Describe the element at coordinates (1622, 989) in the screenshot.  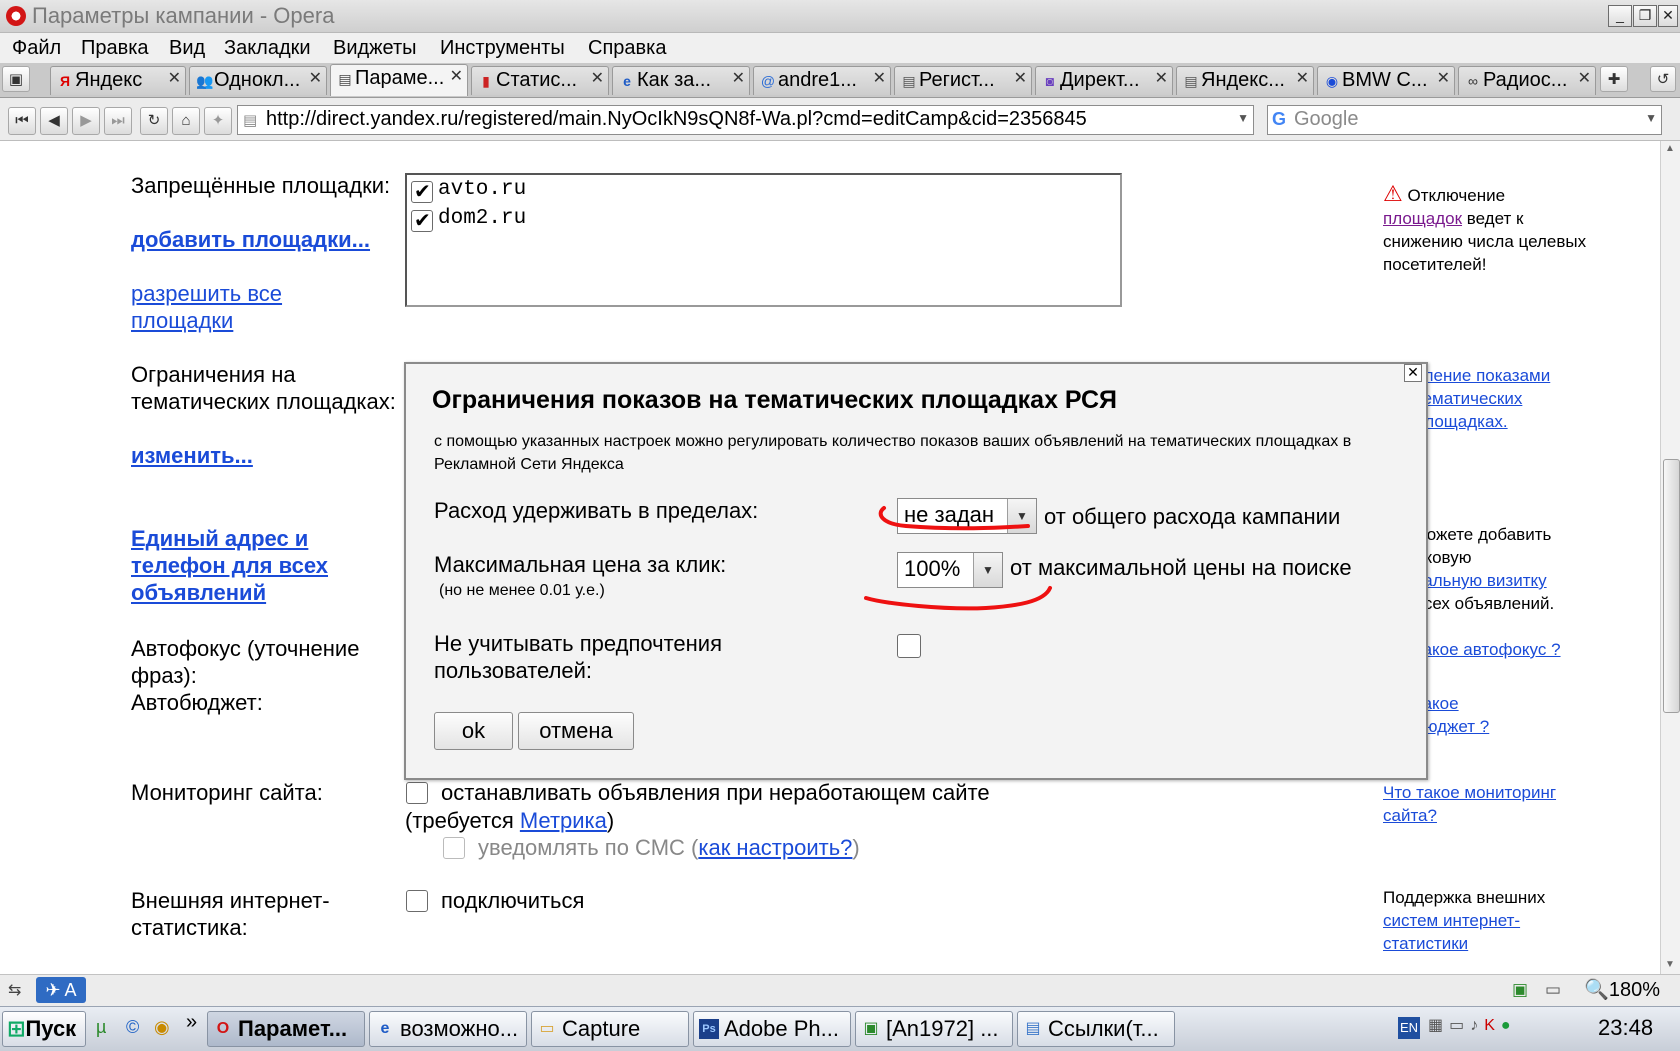
I see `zoom-level: 🔍180%` at that location.